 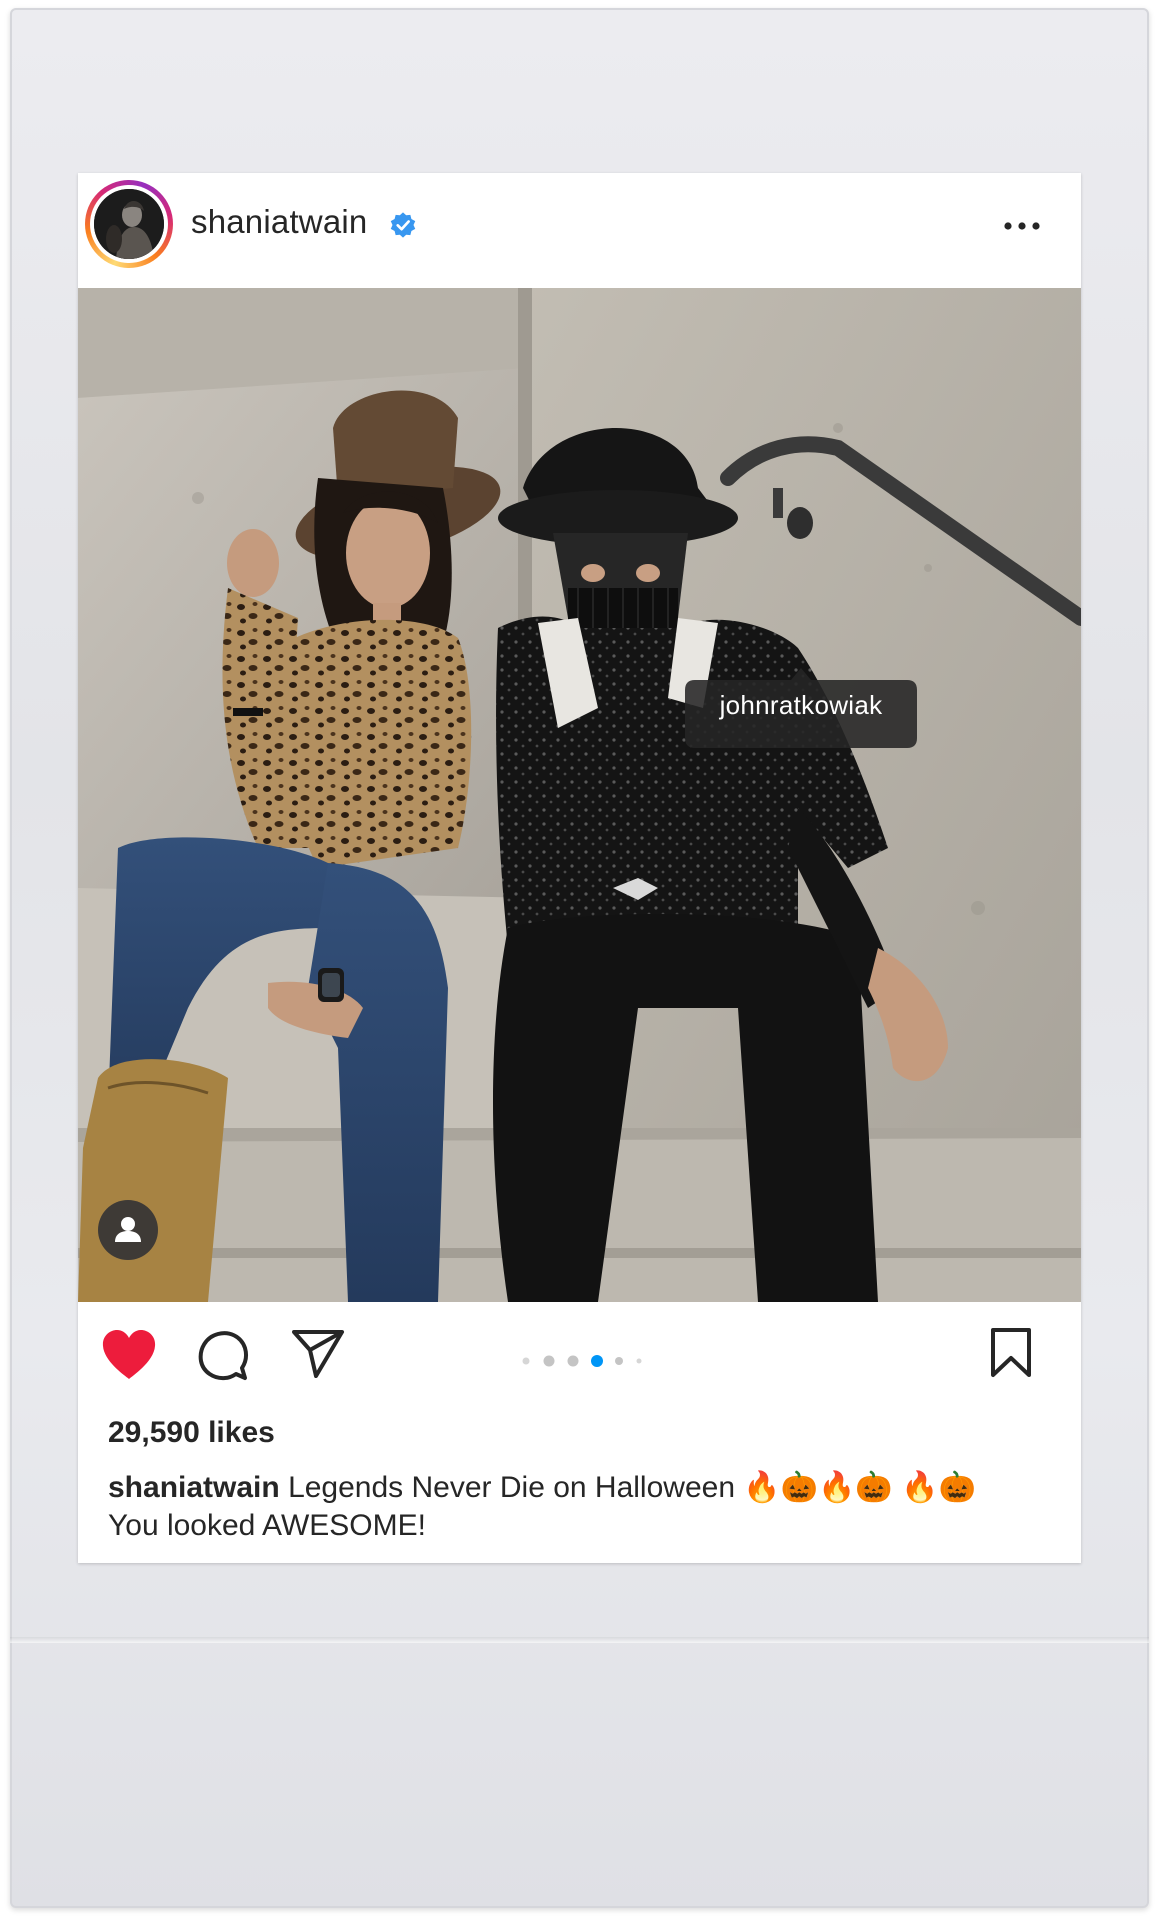 What do you see at coordinates (1011, 1353) in the screenshot?
I see `bookmark-icon` at bounding box center [1011, 1353].